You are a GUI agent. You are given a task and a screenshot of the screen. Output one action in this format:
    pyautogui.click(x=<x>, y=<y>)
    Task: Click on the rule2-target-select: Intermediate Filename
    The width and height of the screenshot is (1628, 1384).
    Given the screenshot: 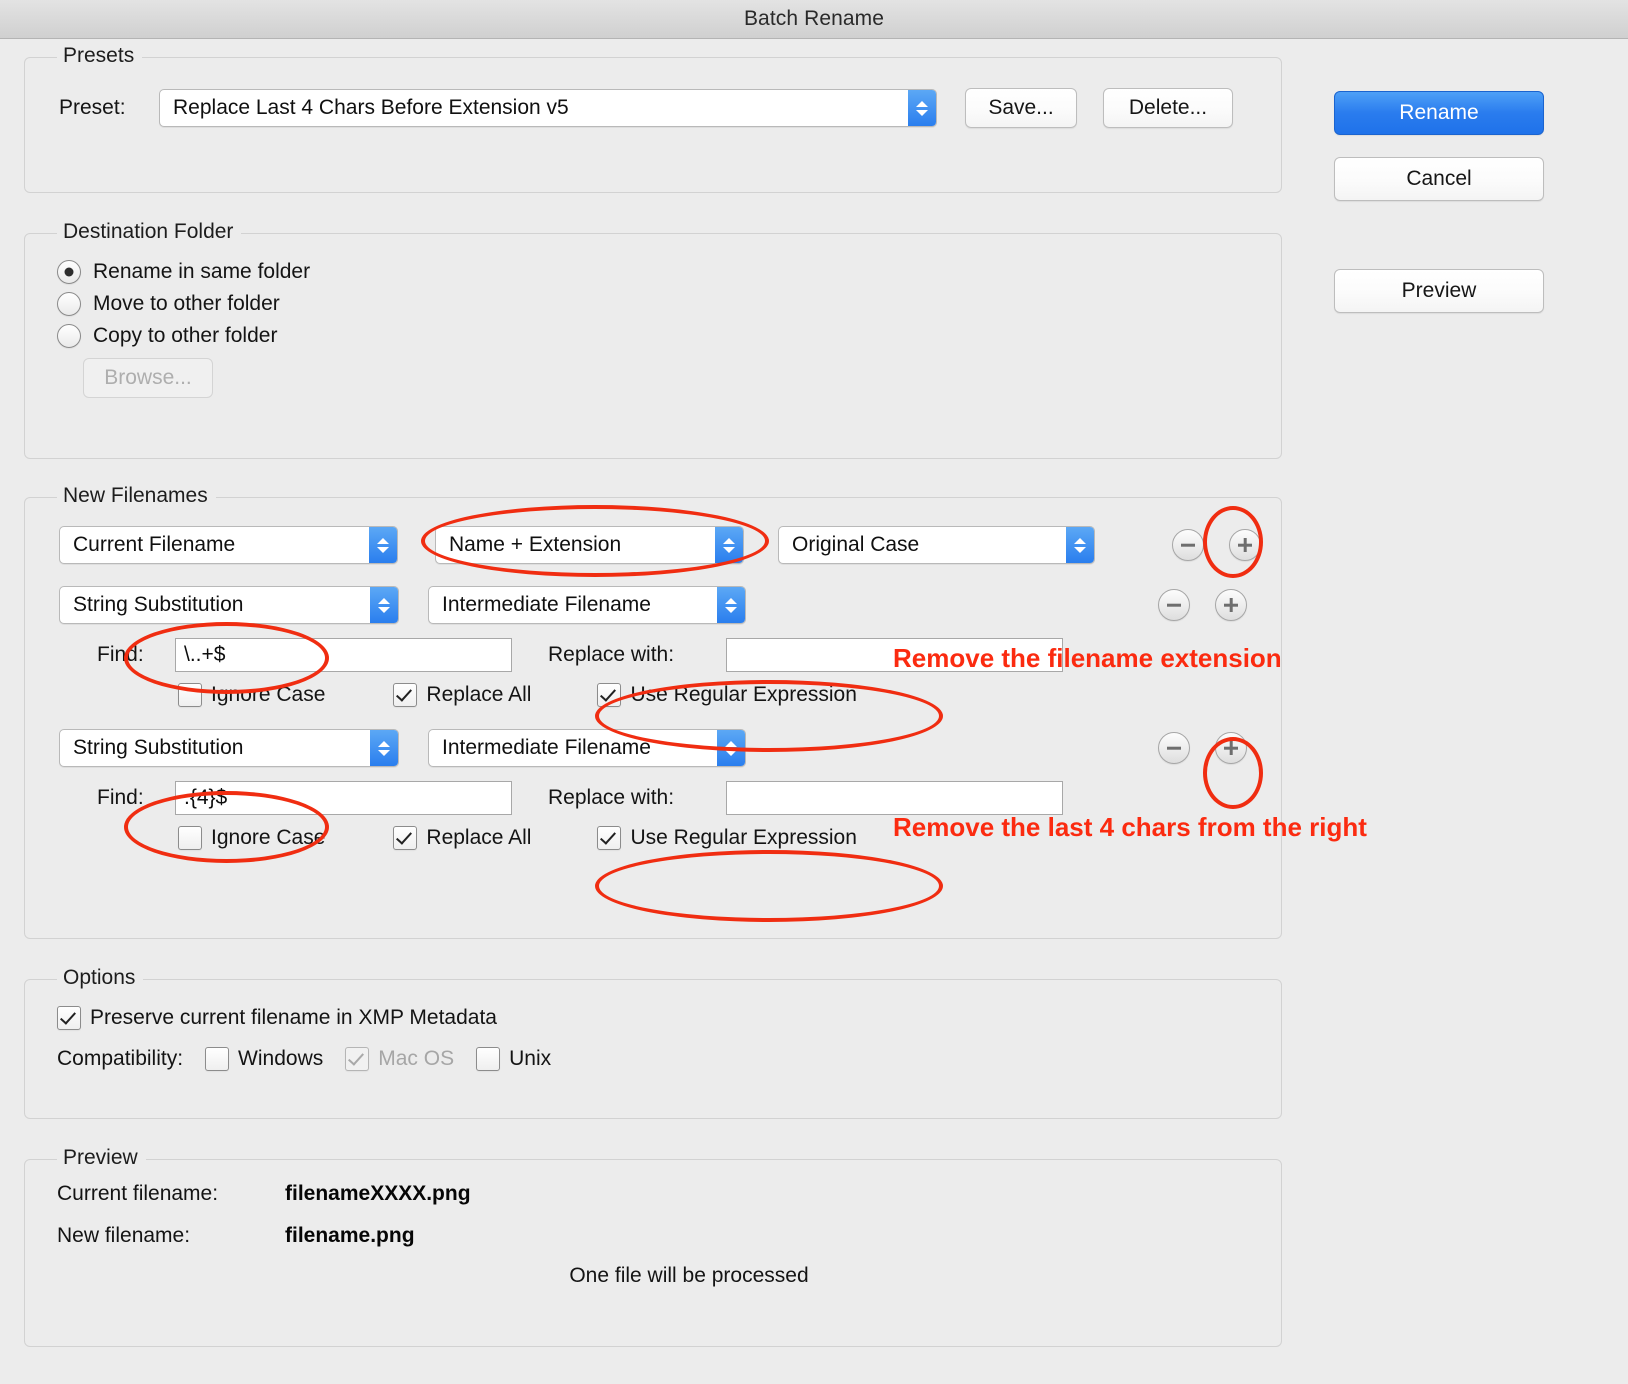 What is the action you would take?
    pyautogui.click(x=587, y=605)
    